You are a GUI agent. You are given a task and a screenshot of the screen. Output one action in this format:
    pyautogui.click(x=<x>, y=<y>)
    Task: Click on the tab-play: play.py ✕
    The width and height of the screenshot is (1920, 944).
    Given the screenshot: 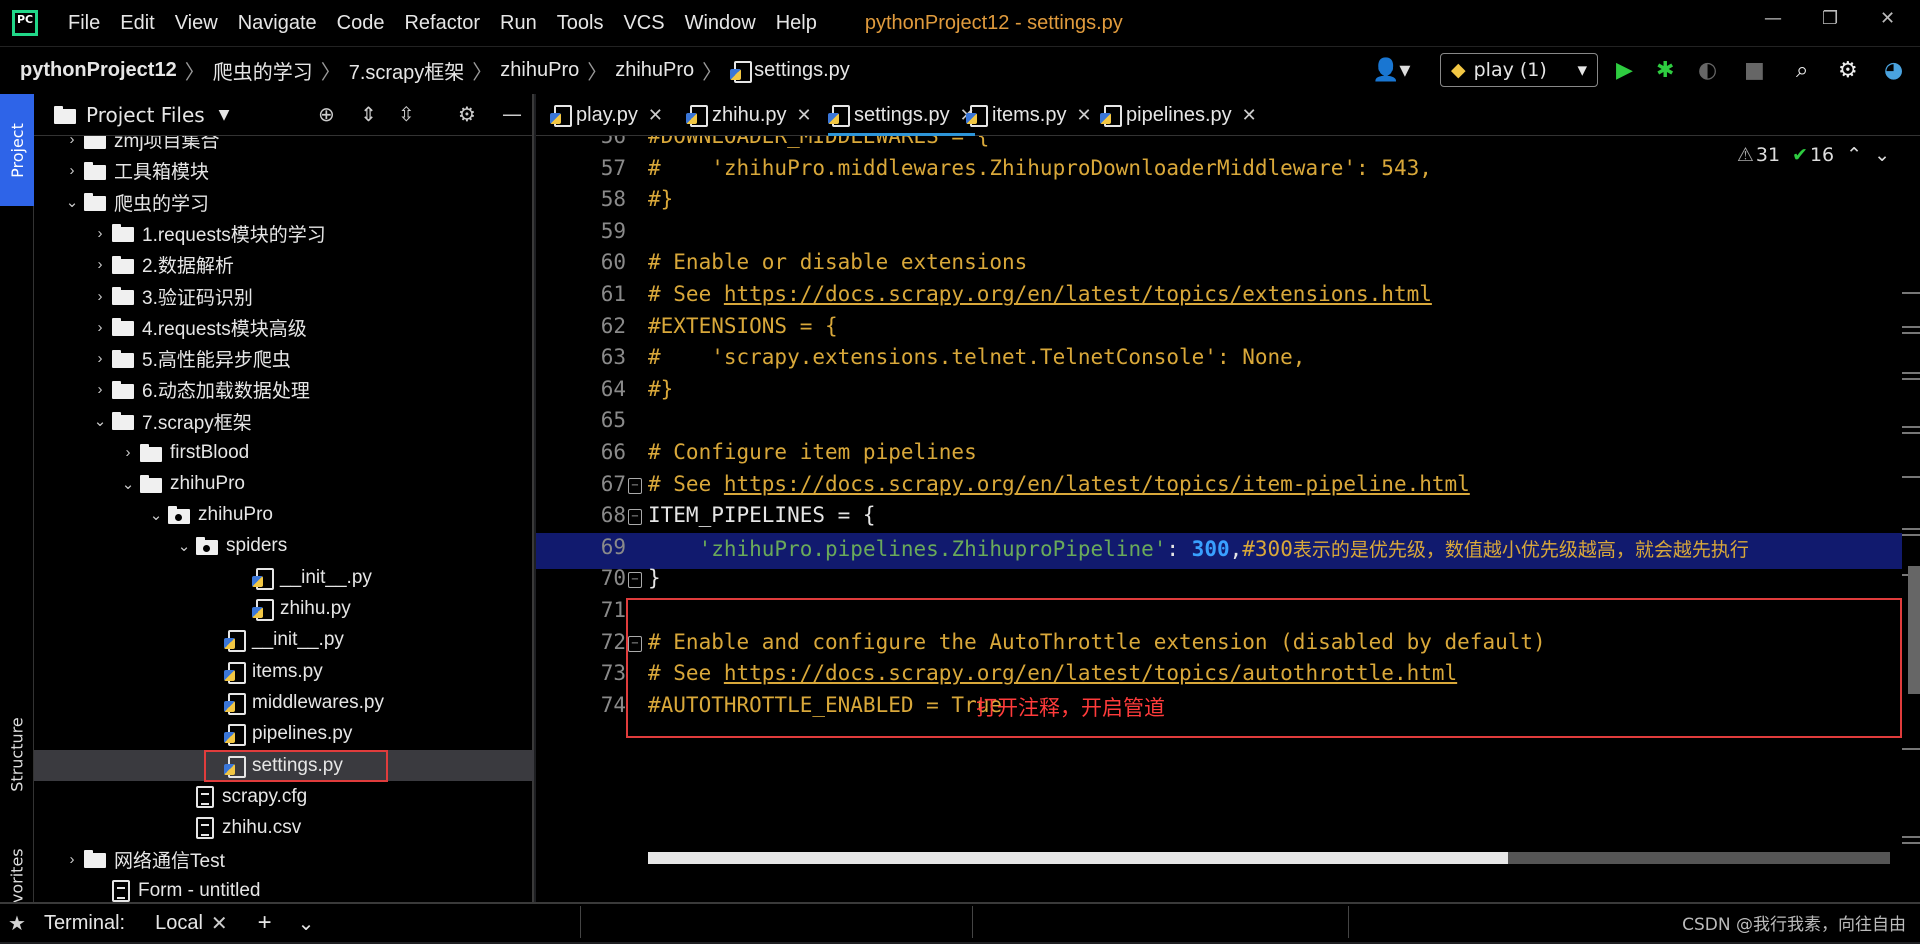 What is the action you would take?
    pyautogui.click(x=606, y=115)
    